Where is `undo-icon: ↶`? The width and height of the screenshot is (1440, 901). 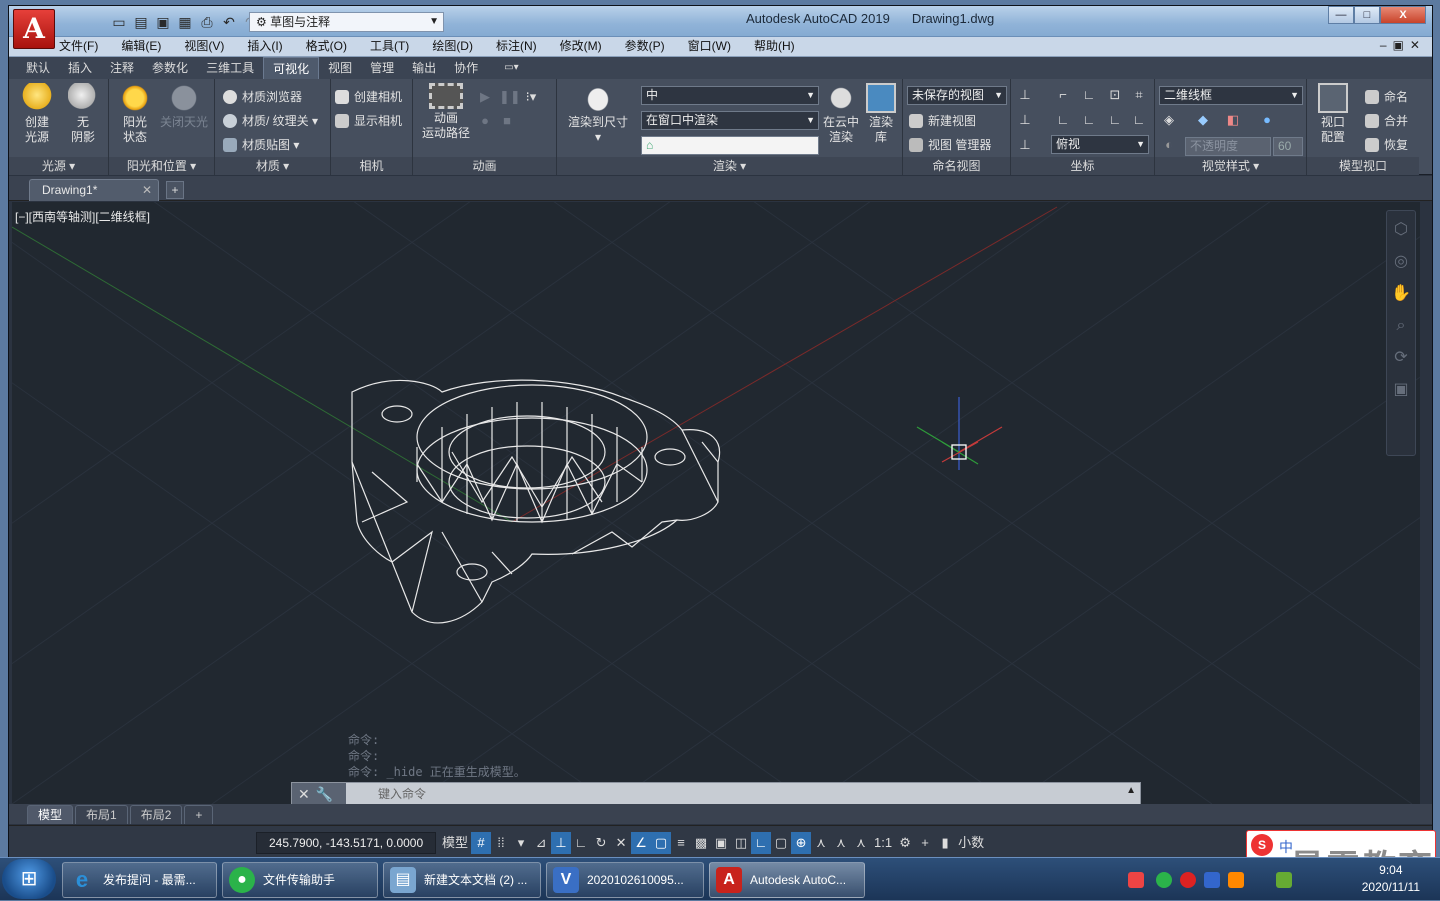
undo-icon: ↶ is located at coordinates (229, 22).